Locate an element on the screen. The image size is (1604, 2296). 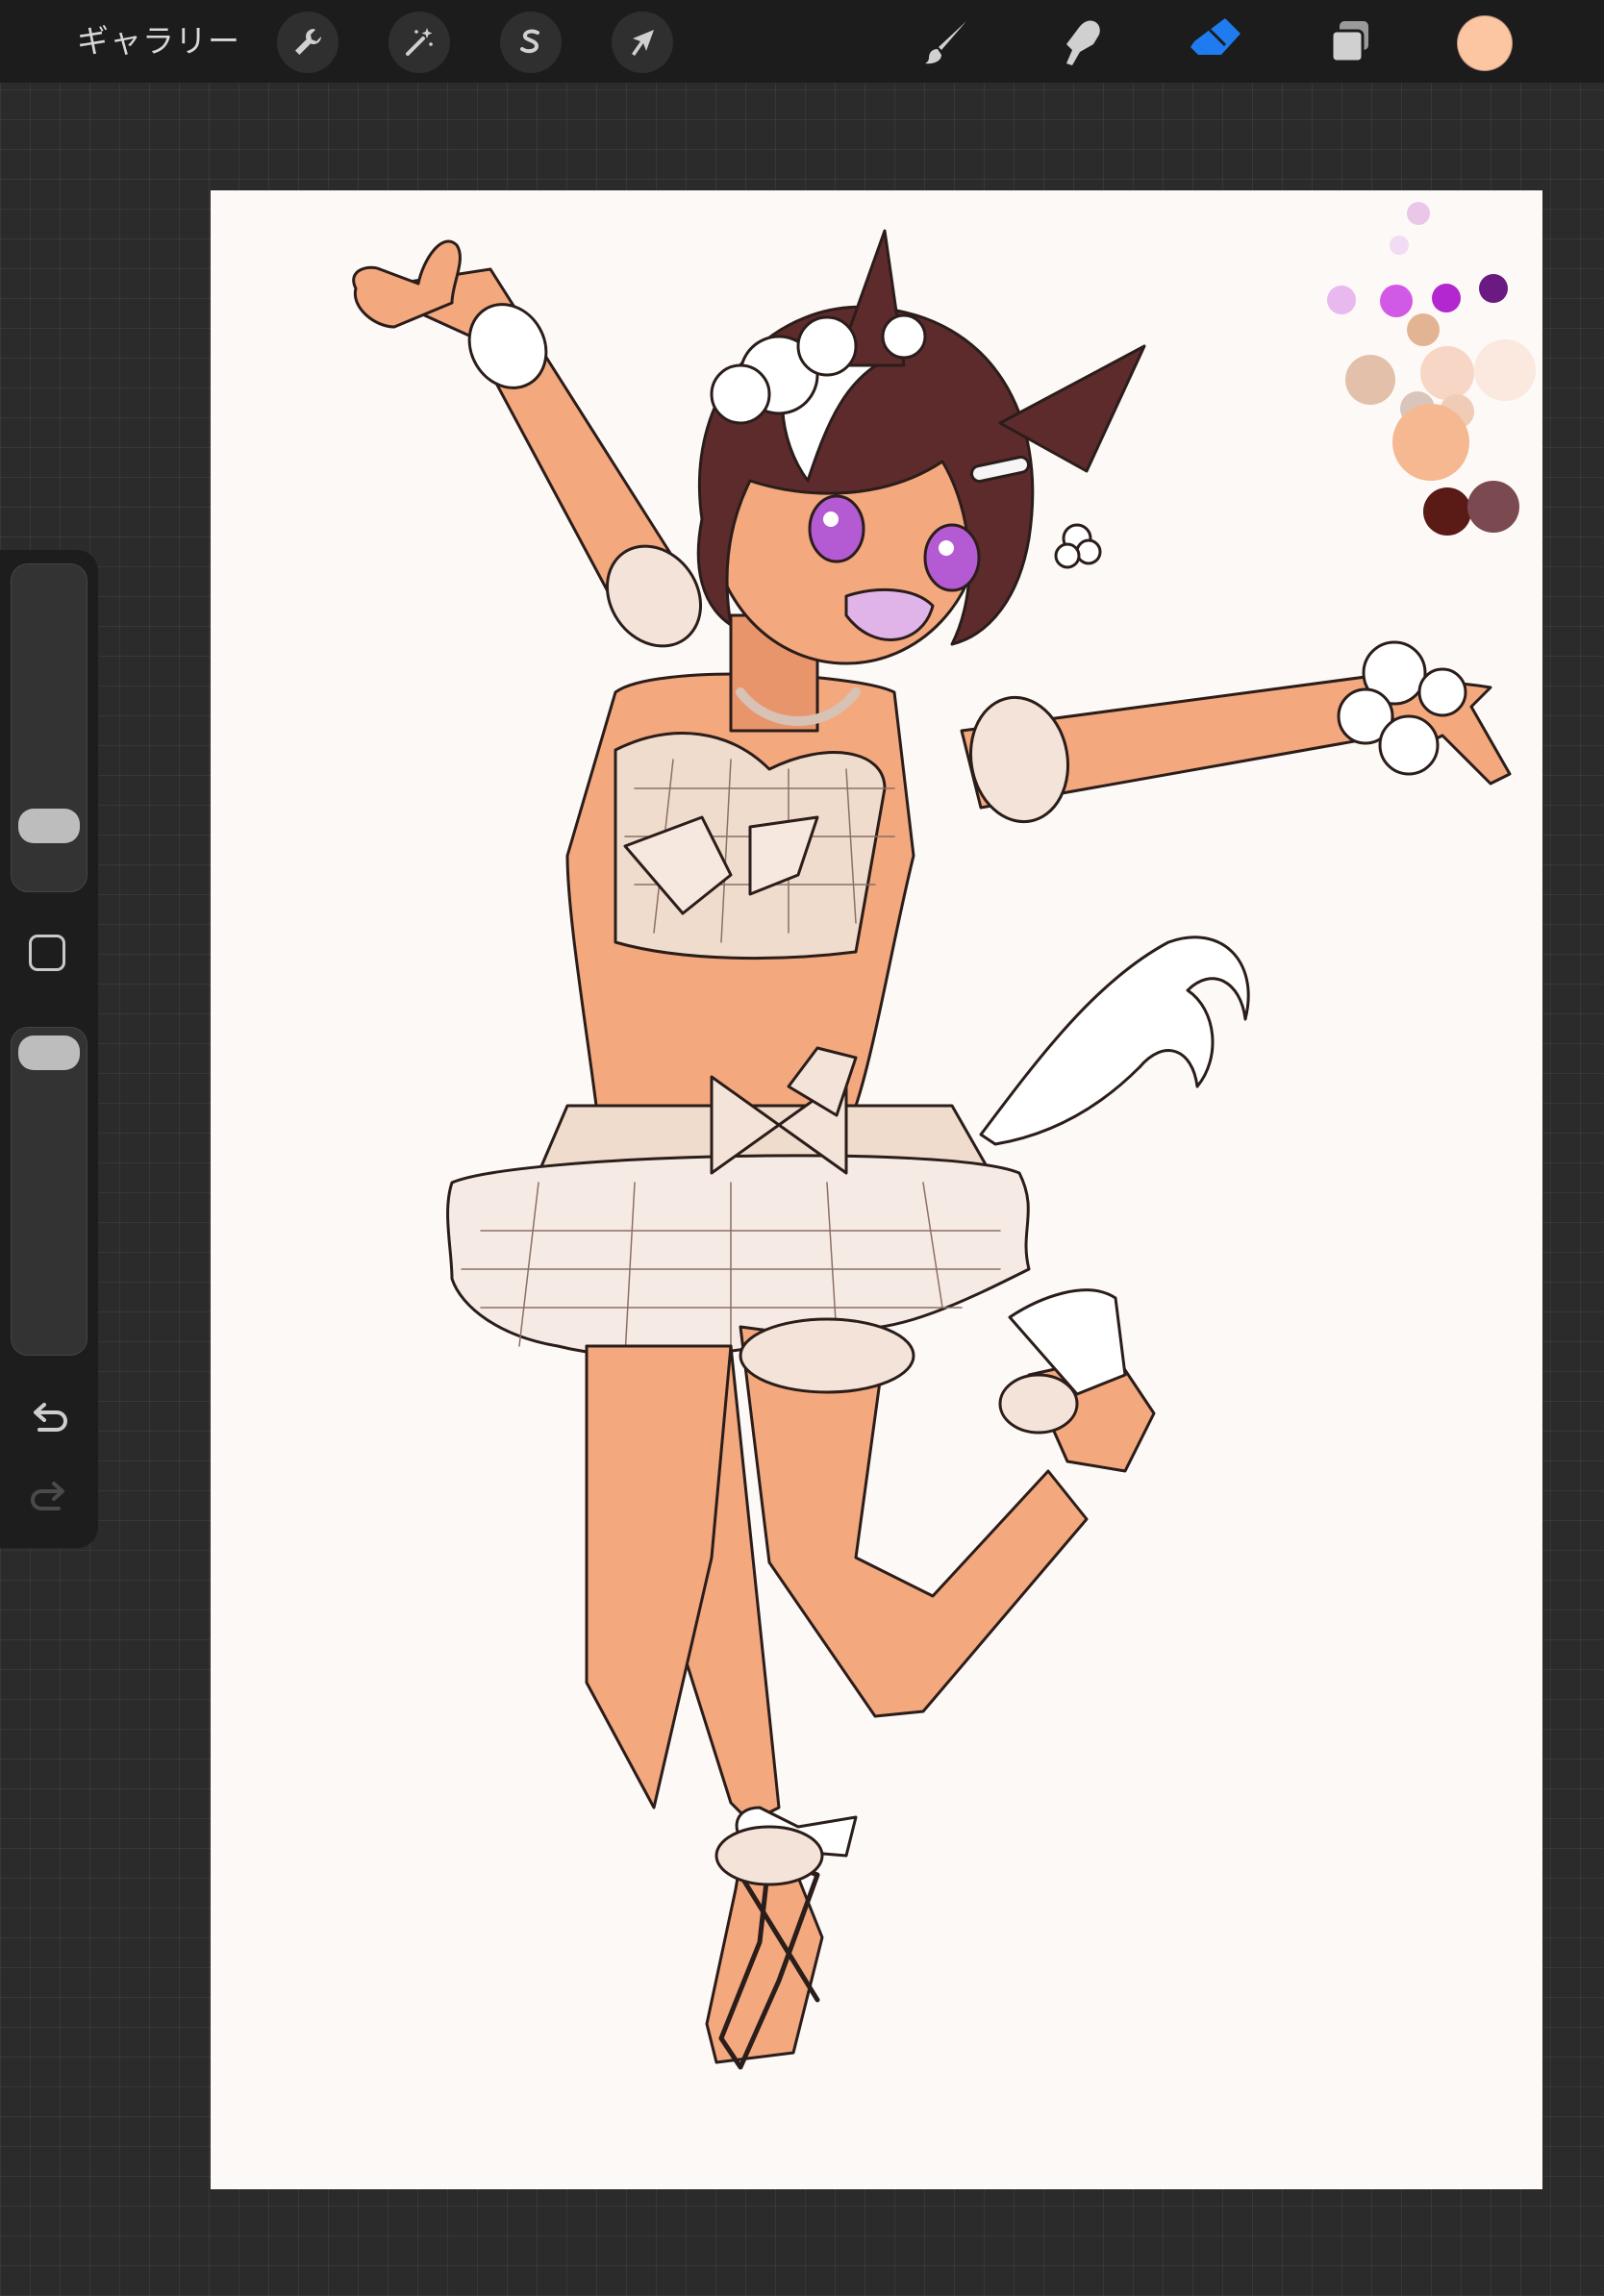
smudge-finger-icon is located at coordinates (1083, 42).